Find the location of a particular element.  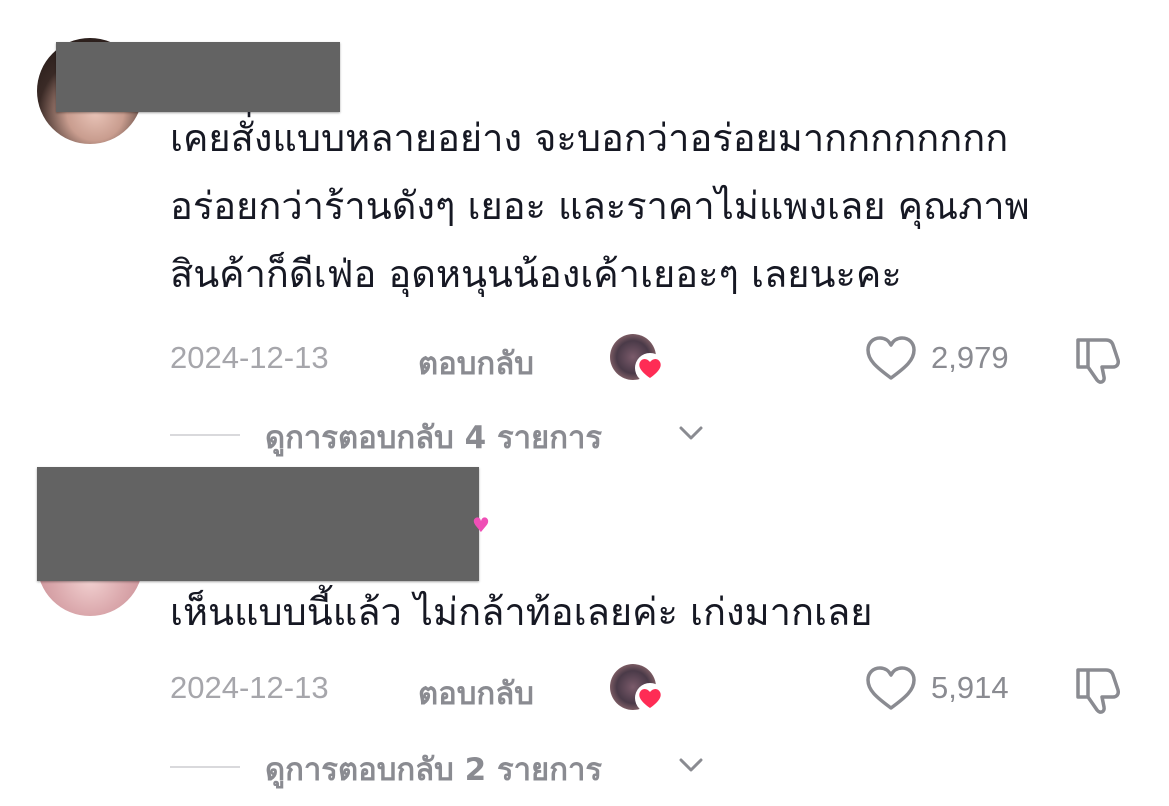

view-replies-label: ดูการตอบกลับ 4 รายการ is located at coordinates (433, 437).